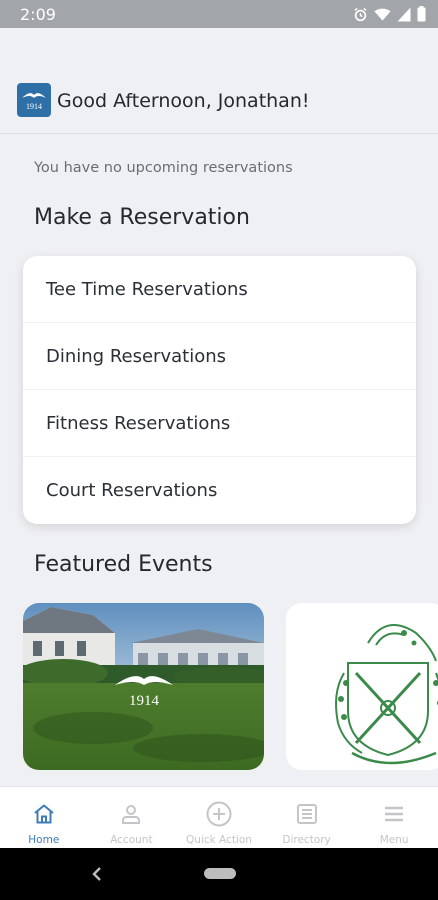 This screenshot has width=438, height=900. Describe the element at coordinates (34, 100) in the screenshot. I see `club-logo: 1914` at that location.